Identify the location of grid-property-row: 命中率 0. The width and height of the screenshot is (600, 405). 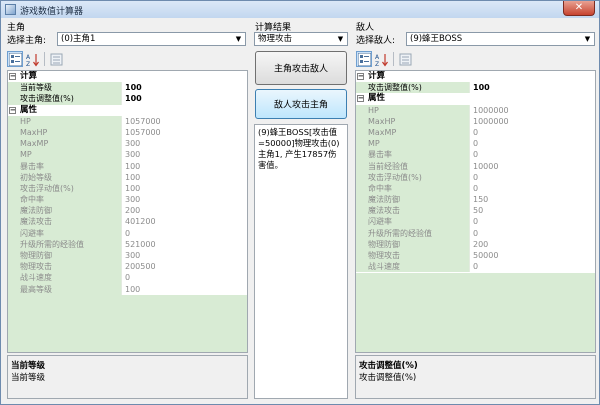
(475, 188).